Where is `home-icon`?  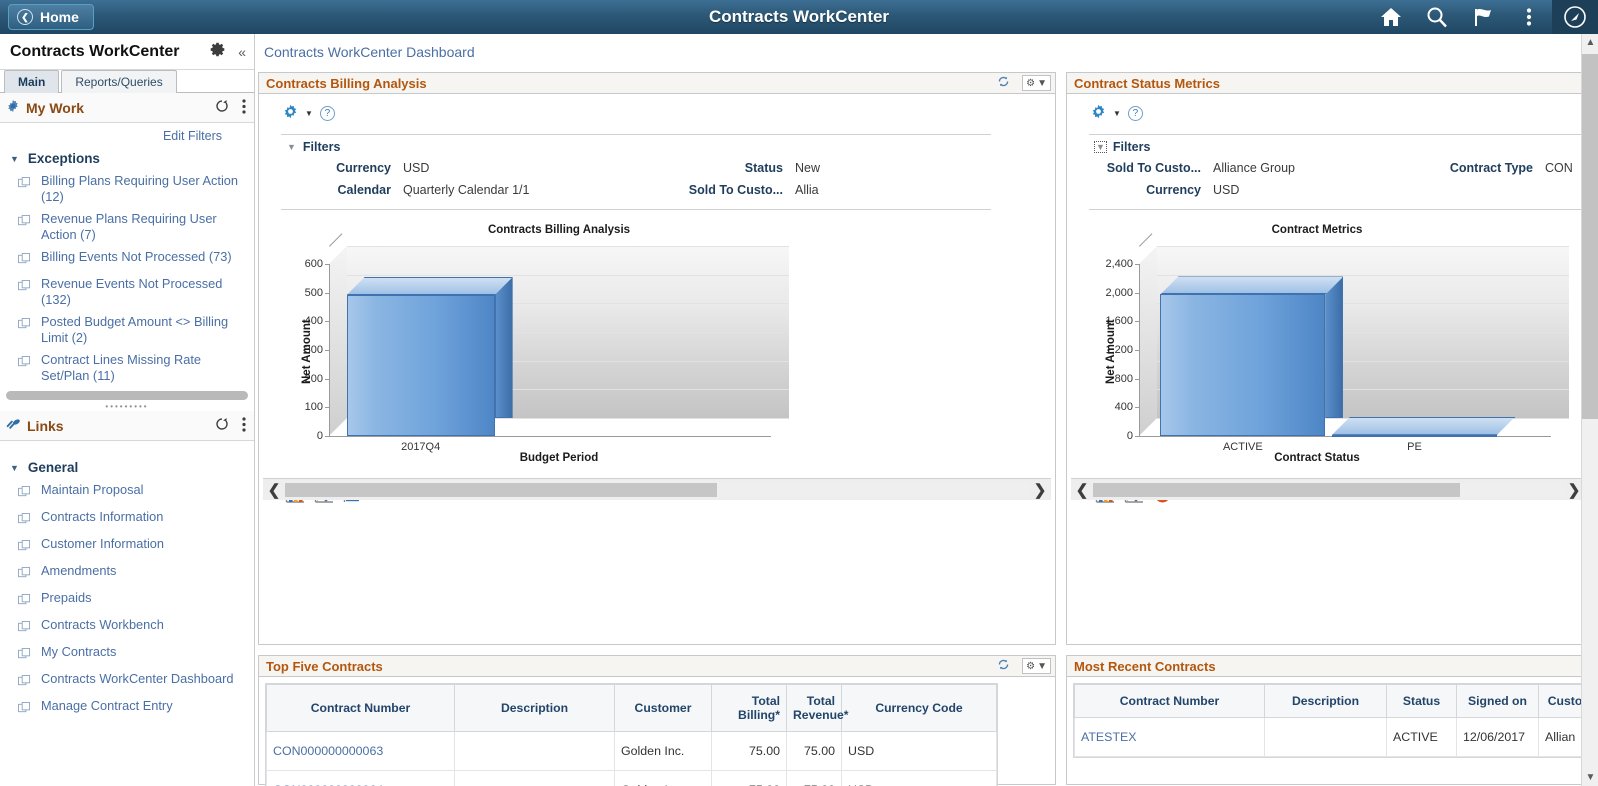
home-icon is located at coordinates (1391, 17).